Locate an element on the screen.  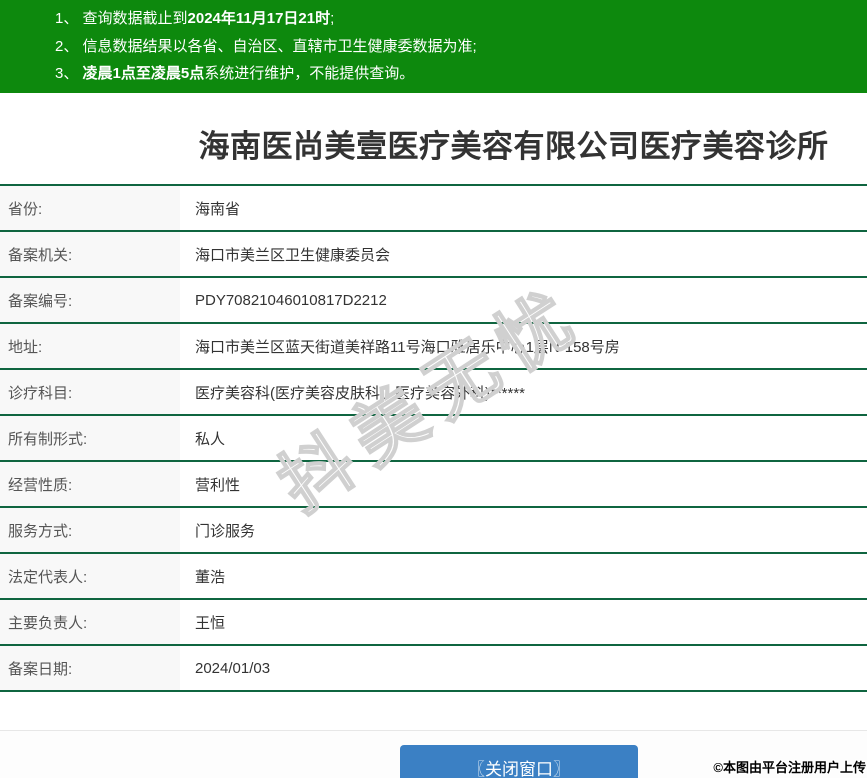
notice-3-suffix: 系统进行维护，不能提供查询。 is located at coordinates (309, 73).